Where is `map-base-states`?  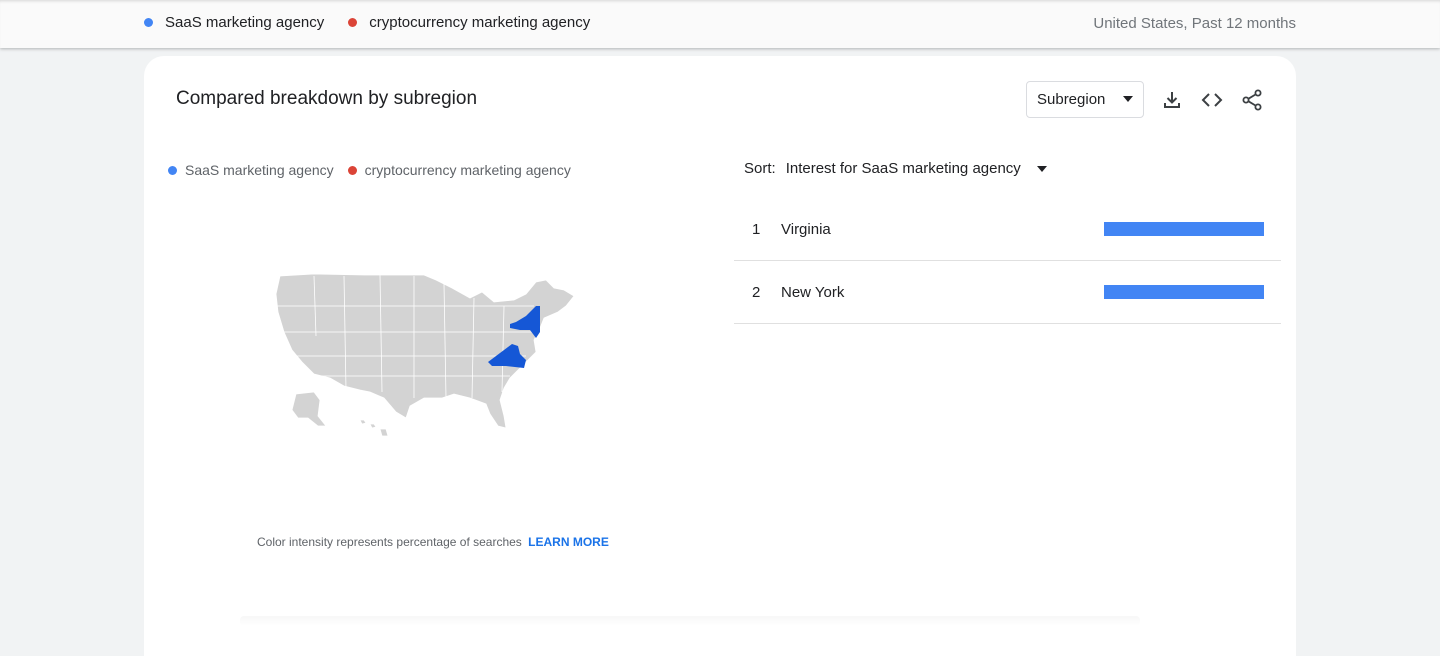 map-base-states is located at coordinates (425, 355).